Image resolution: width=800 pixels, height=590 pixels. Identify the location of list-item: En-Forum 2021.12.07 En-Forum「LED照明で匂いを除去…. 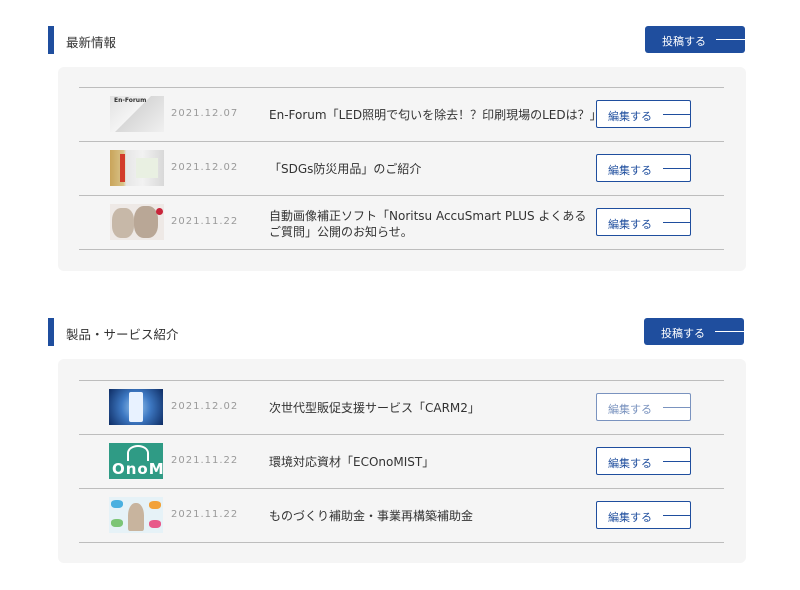
(401, 115).